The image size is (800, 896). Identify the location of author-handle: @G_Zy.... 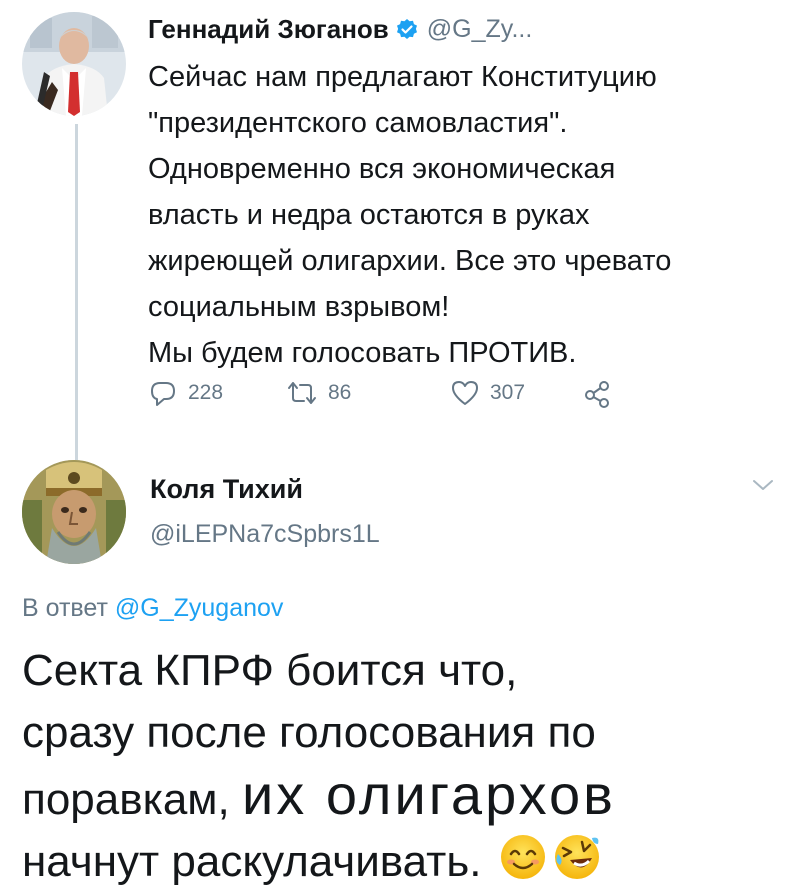
(479, 29).